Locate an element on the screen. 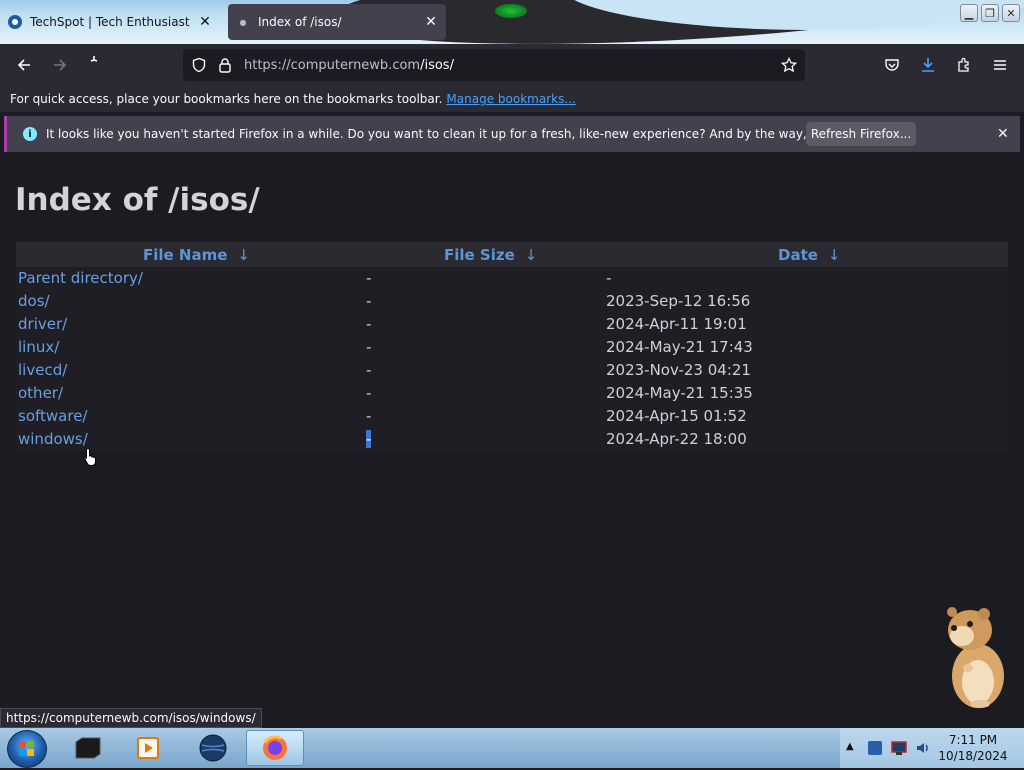 Image resolution: width=1024 pixels, height=770 pixels. column-header-file-name: File Name ↓ is located at coordinates (196, 255).